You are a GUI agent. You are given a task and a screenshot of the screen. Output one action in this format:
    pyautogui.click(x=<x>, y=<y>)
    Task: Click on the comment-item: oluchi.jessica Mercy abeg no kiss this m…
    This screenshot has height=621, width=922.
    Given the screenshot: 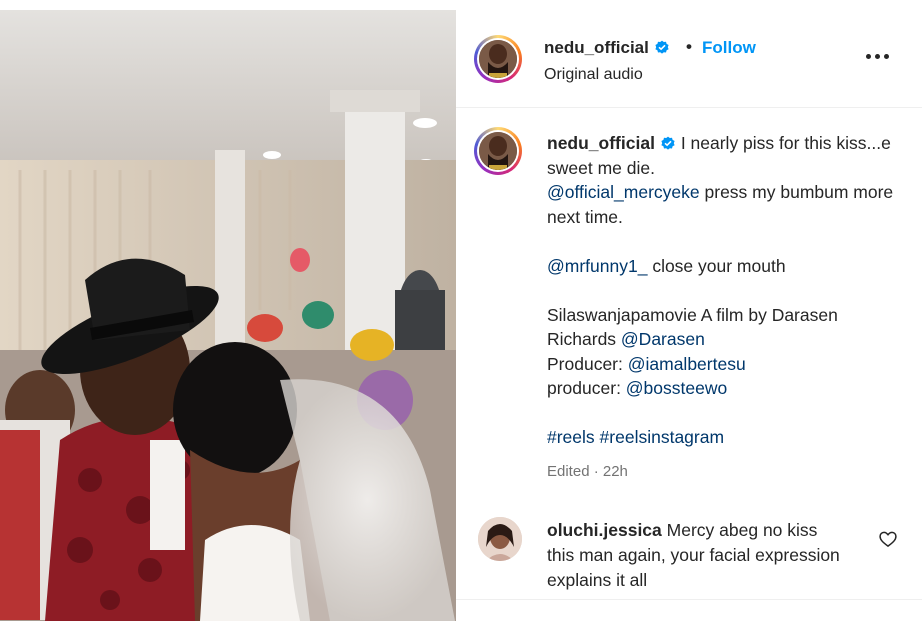 What is the action you would take?
    pyautogui.click(x=697, y=555)
    